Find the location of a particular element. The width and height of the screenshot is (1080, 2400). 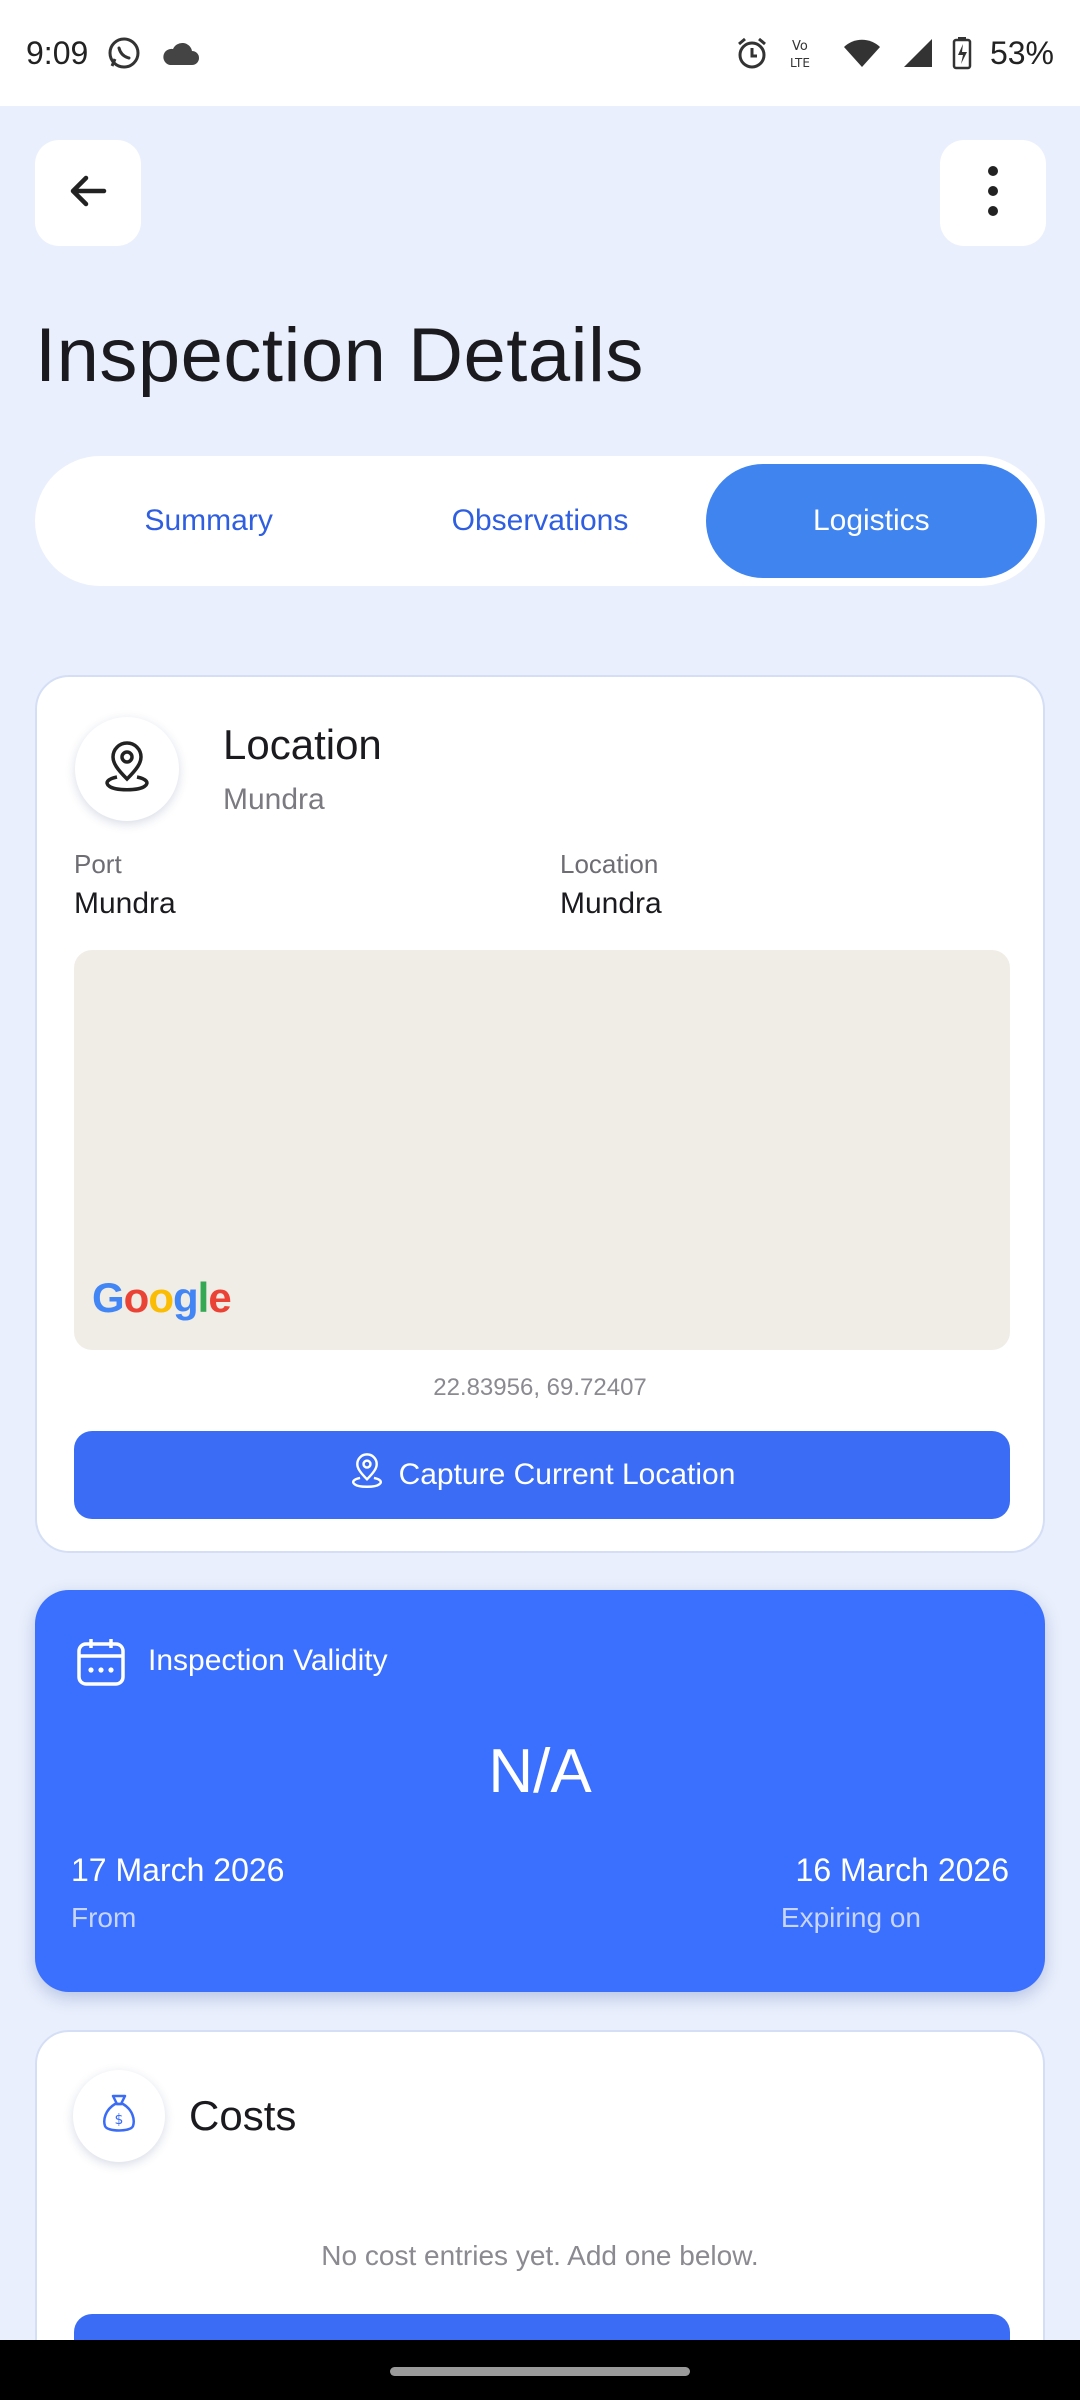

status-time: 9:09 is located at coordinates (57, 52).